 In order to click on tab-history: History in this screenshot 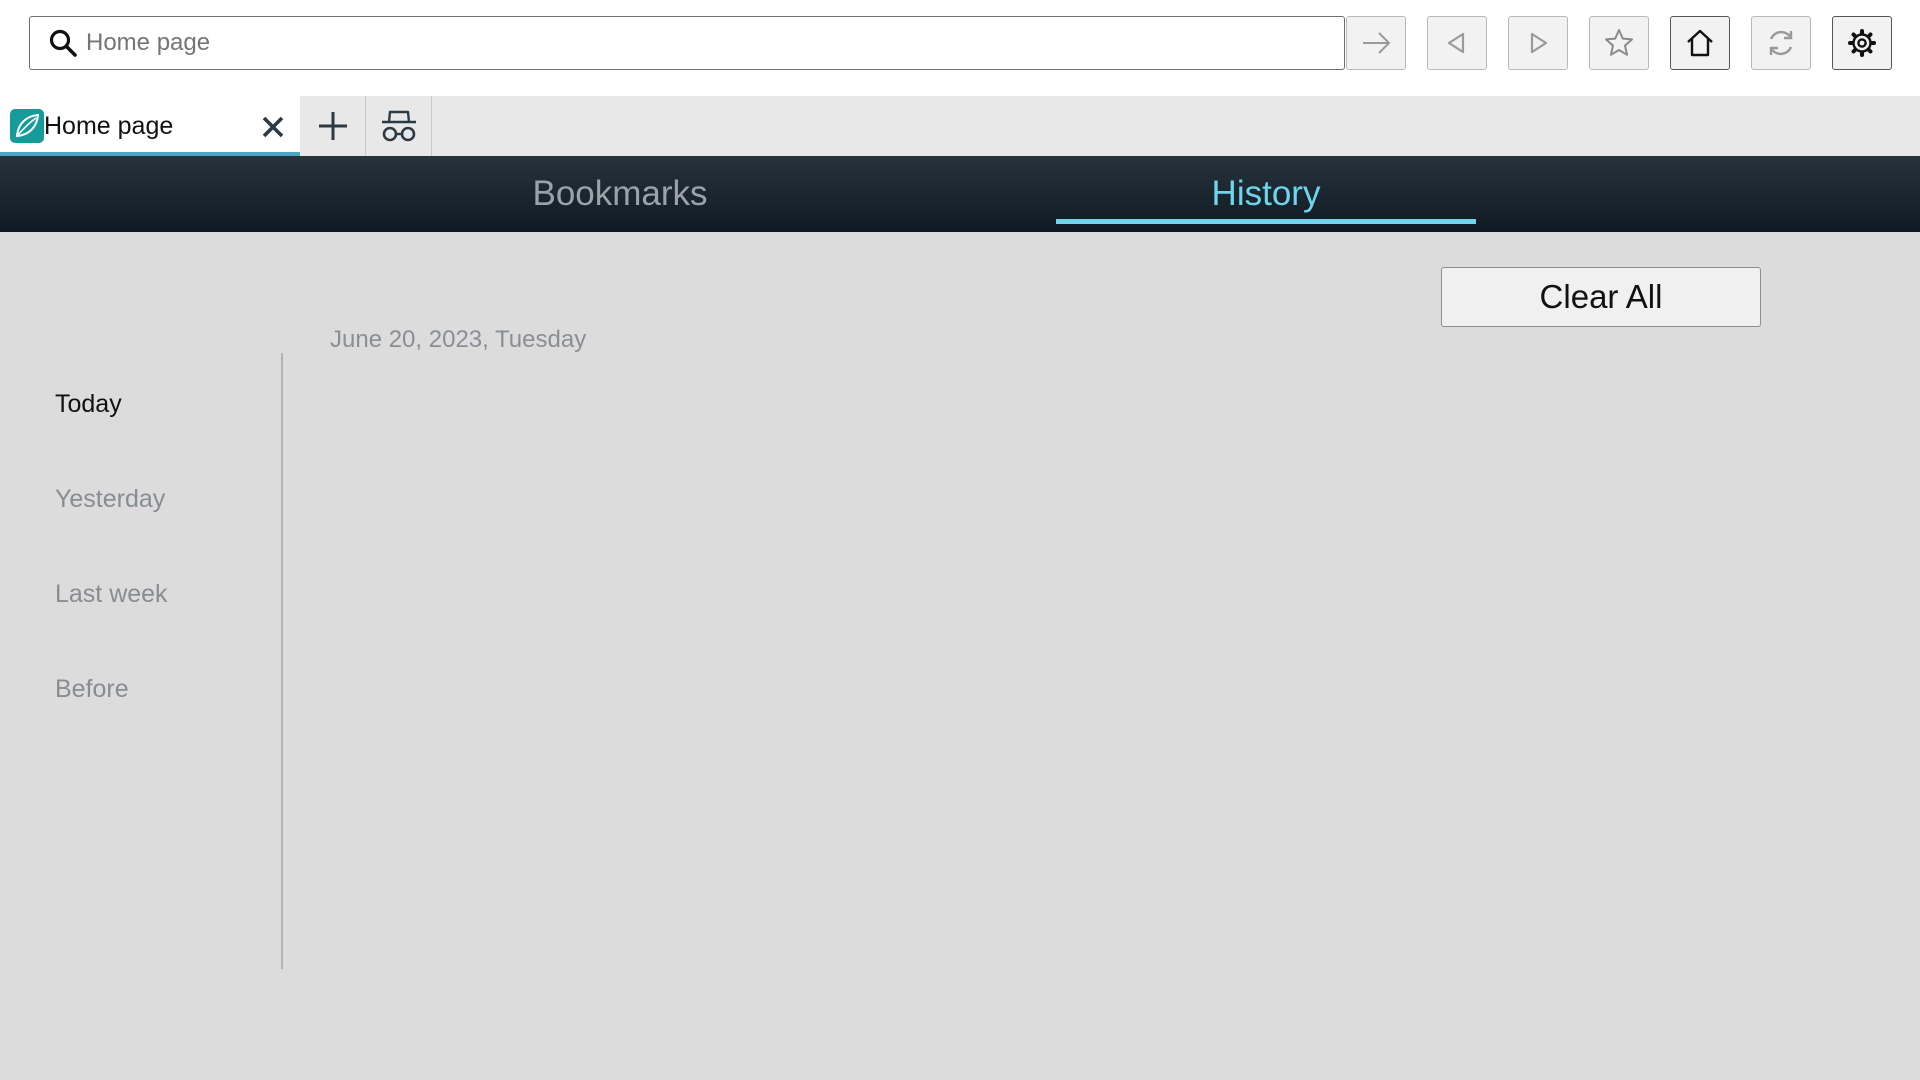, I will do `click(1266, 194)`.